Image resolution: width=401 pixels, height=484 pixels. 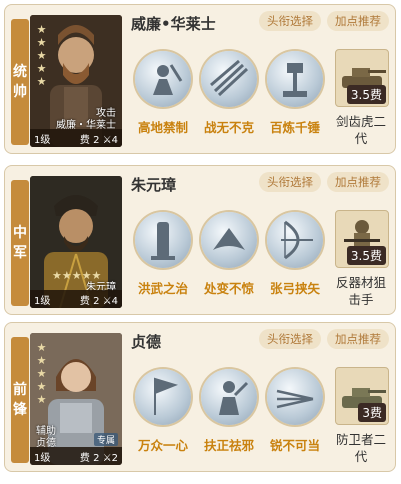 I want to click on hero-portrait: ★★★★★ 朱元璋 1级 费 2 ⚔4, so click(x=76, y=242).